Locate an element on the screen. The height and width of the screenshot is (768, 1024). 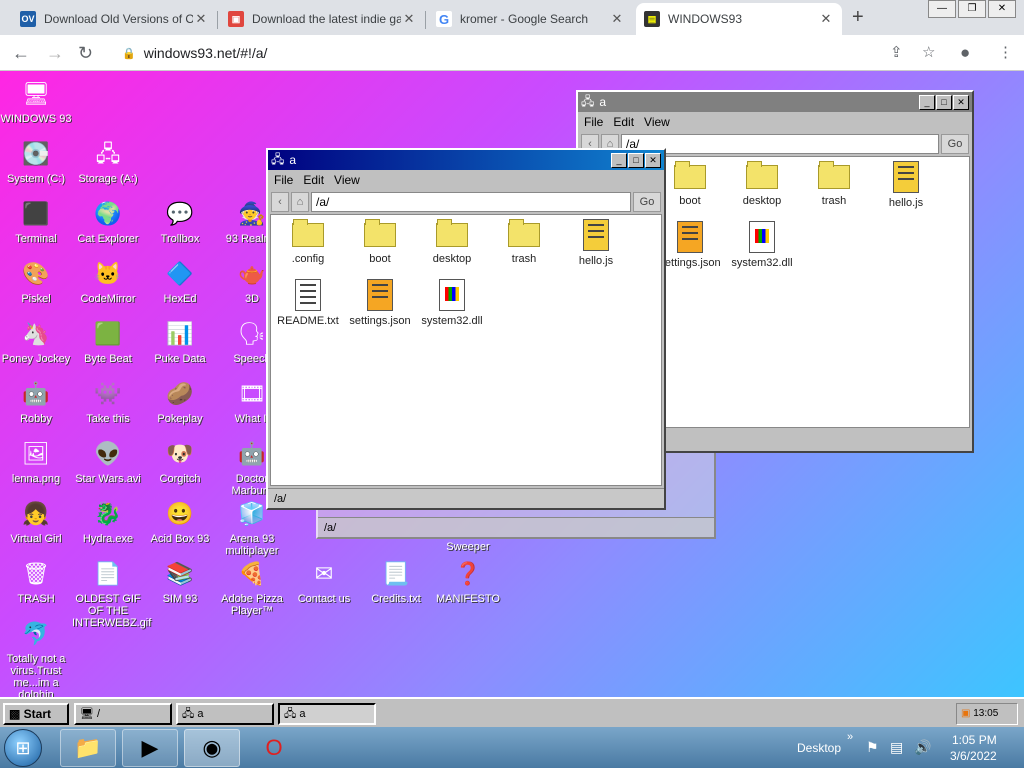
back-arrow-icon: ← is located at coordinates (21, 53).